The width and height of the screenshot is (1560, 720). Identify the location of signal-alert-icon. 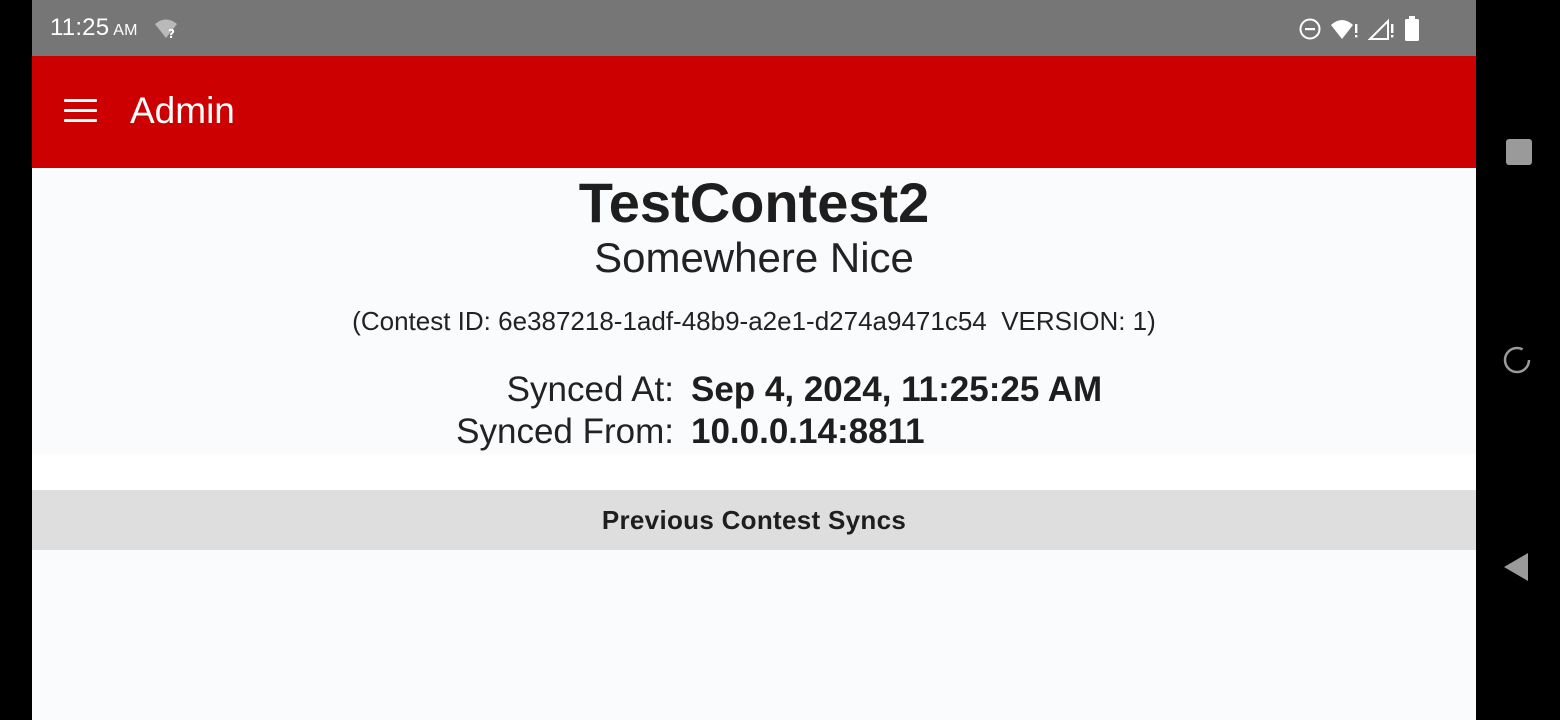
(1382, 29).